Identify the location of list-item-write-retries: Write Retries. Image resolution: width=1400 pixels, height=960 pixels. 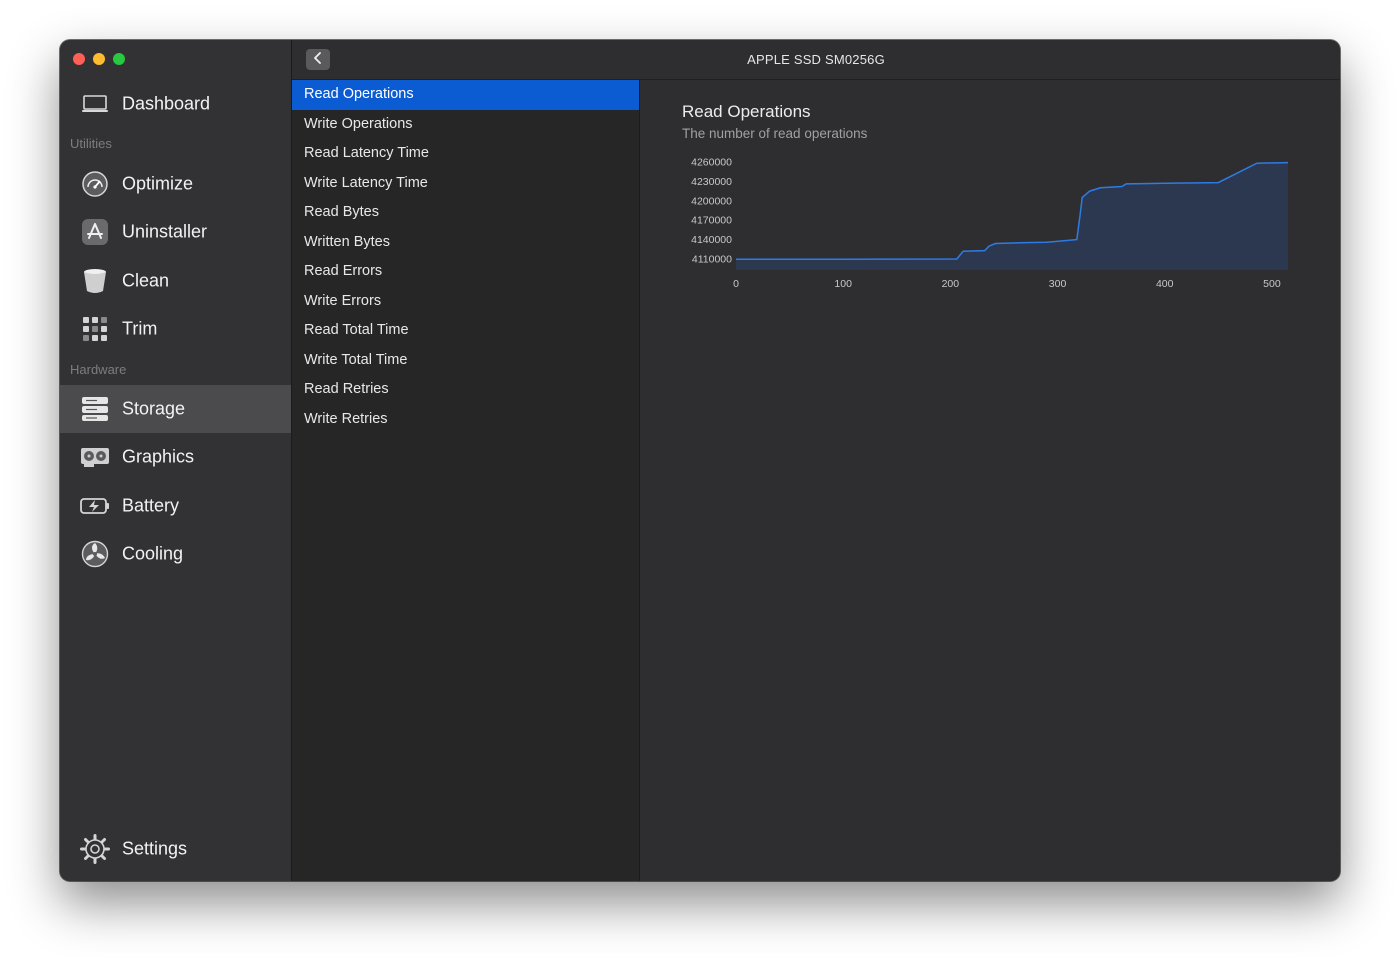
(465, 420).